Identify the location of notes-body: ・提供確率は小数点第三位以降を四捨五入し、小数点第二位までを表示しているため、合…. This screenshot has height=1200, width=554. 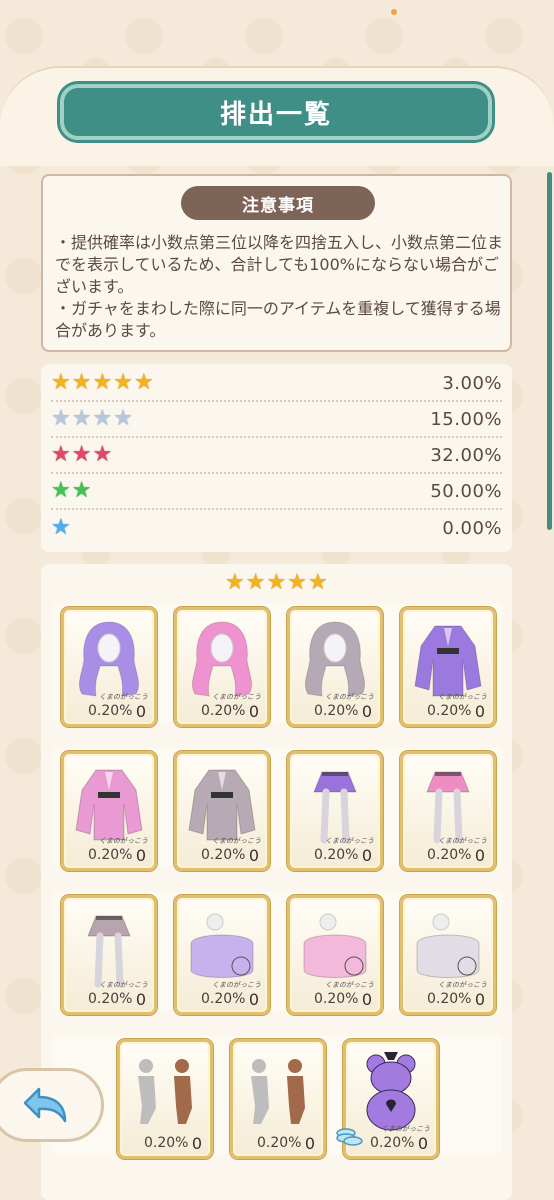
(279, 287).